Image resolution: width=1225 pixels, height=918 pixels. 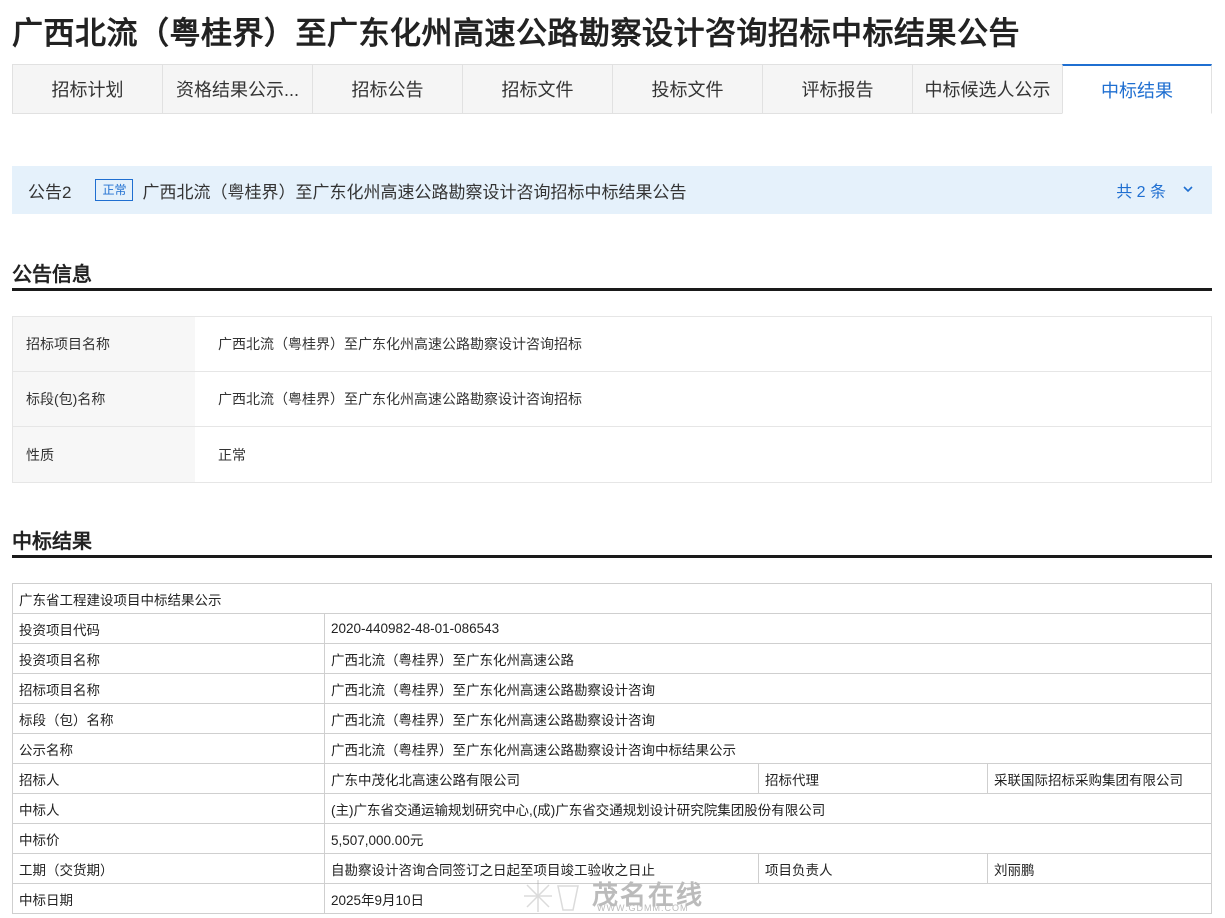 What do you see at coordinates (643, 908) in the screenshot?
I see `watermark-url: WWW.GDMM.COM` at bounding box center [643, 908].